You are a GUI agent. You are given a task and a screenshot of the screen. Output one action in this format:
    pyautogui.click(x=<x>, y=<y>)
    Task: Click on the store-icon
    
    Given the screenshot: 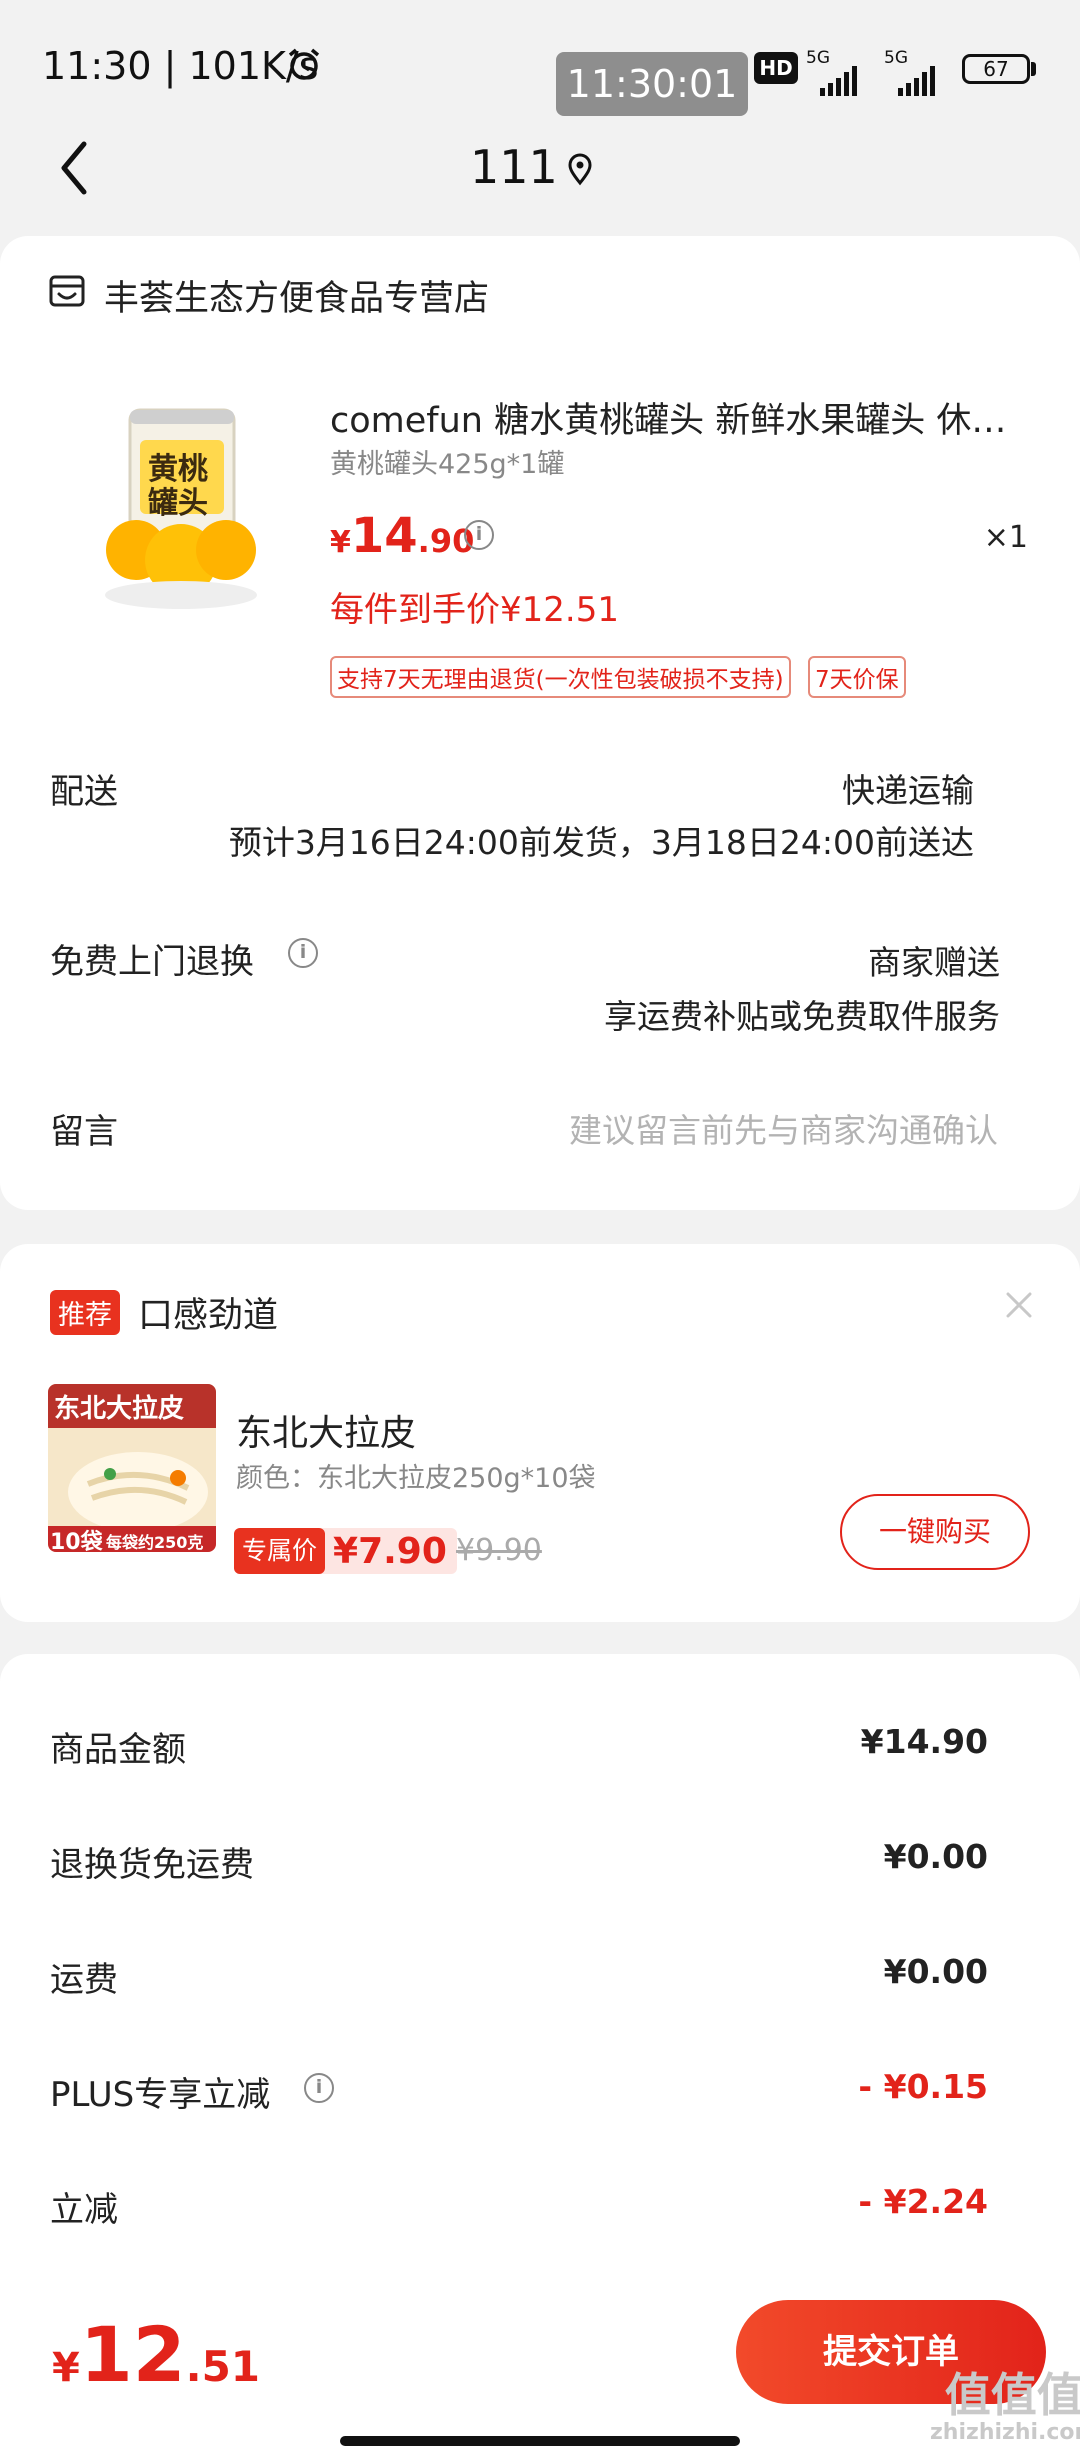 What is the action you would take?
    pyautogui.click(x=67, y=291)
    